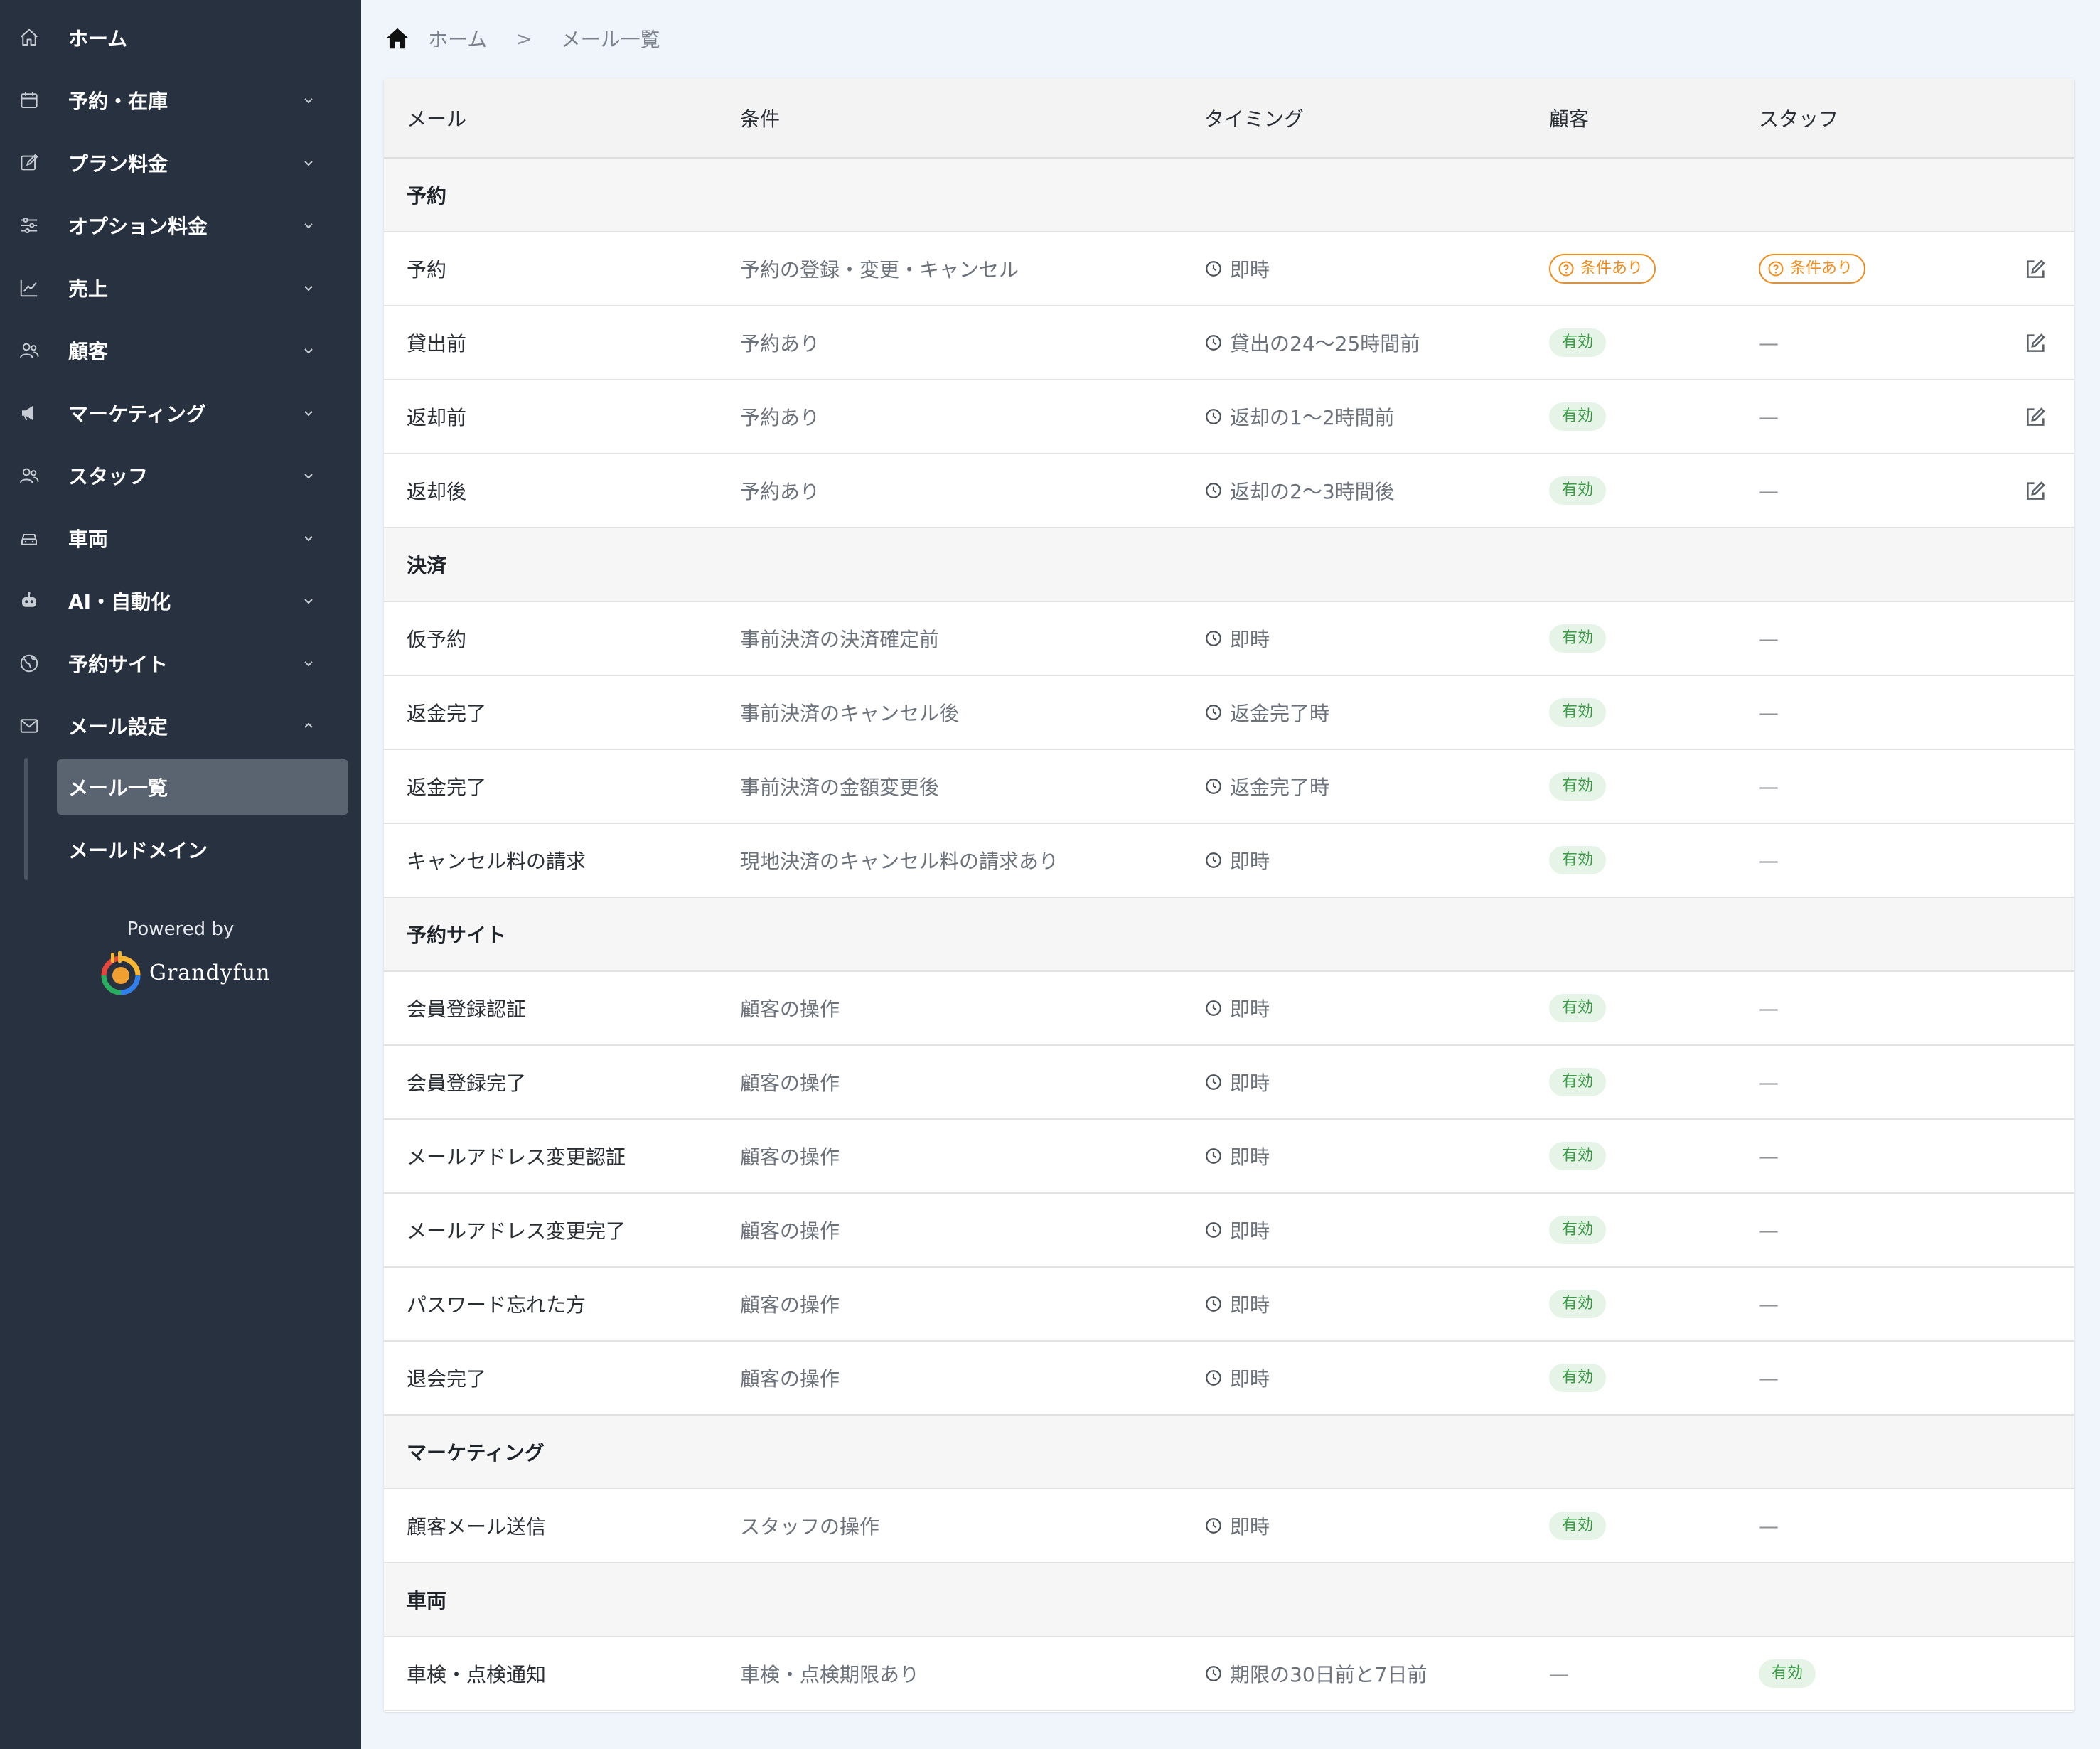  Describe the element at coordinates (1229, 1452) in the screenshot. I see `section-title: マーケティング` at that location.